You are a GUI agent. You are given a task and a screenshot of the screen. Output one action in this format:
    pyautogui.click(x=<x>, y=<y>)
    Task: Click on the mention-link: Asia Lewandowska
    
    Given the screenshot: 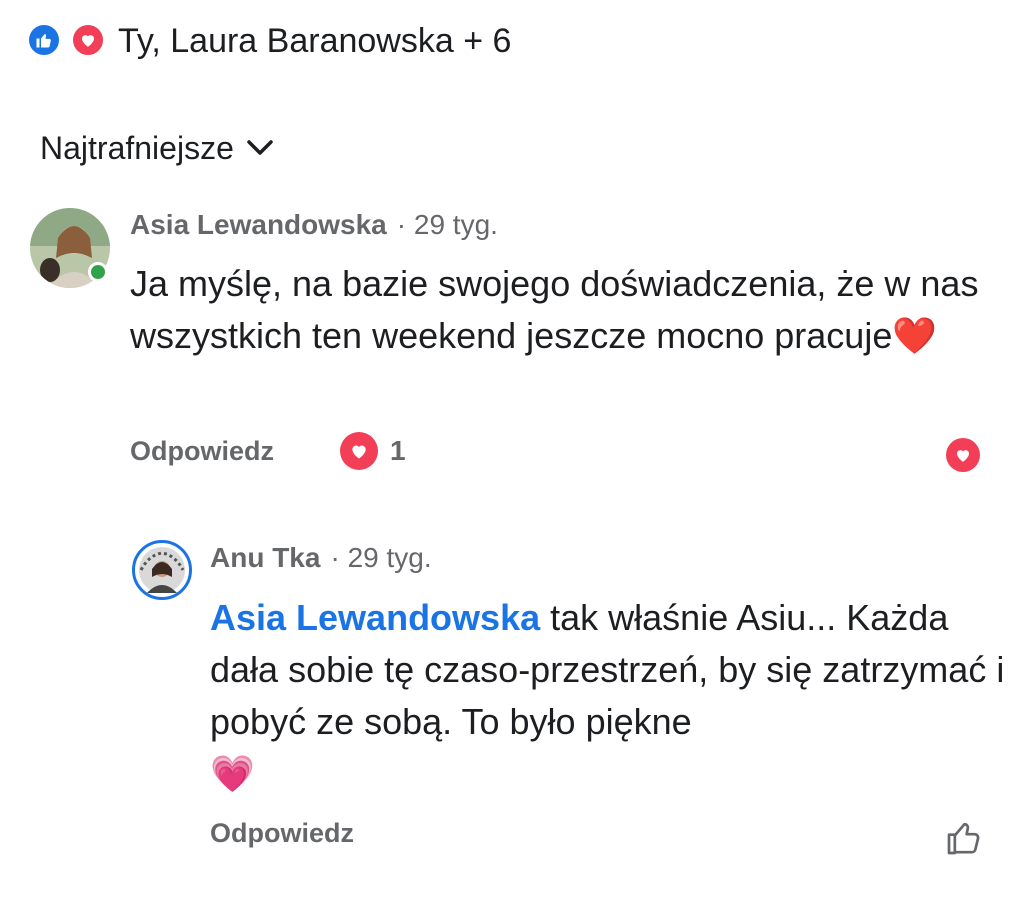 What is the action you would take?
    pyautogui.click(x=375, y=617)
    